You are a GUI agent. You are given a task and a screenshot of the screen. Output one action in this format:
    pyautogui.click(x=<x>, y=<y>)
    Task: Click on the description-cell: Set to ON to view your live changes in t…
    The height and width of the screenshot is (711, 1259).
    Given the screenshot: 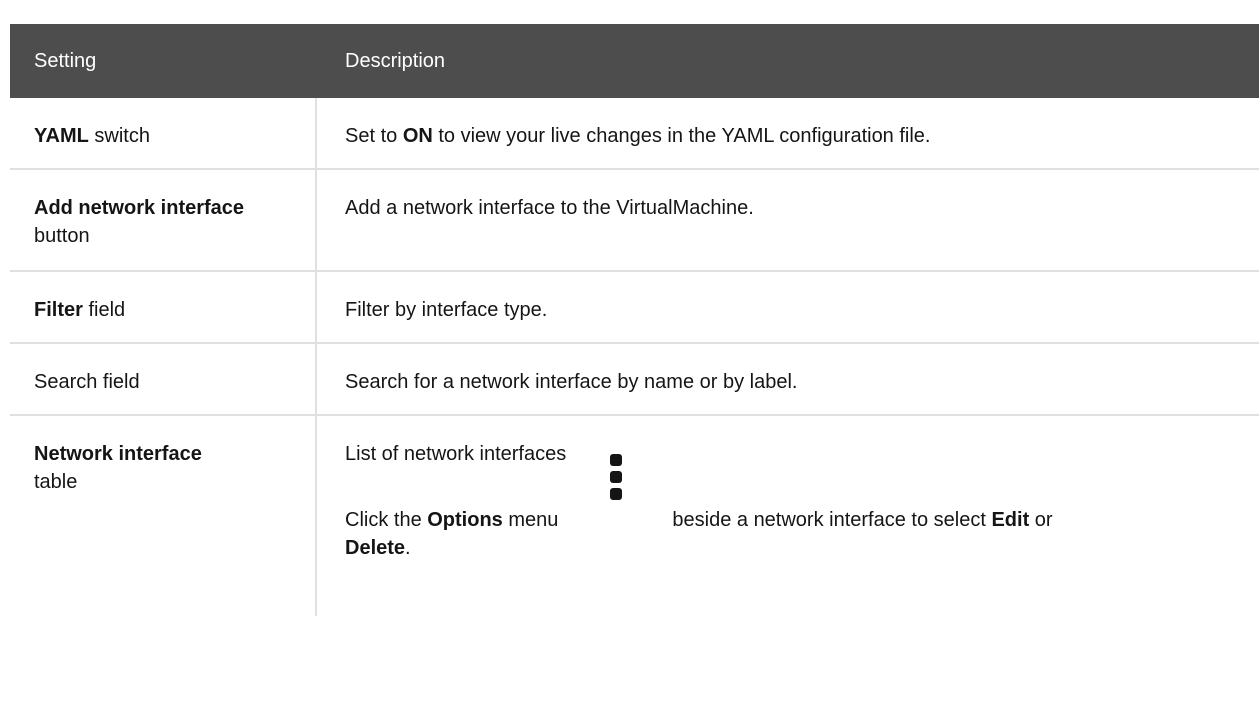 What is the action you would take?
    pyautogui.click(x=788, y=133)
    